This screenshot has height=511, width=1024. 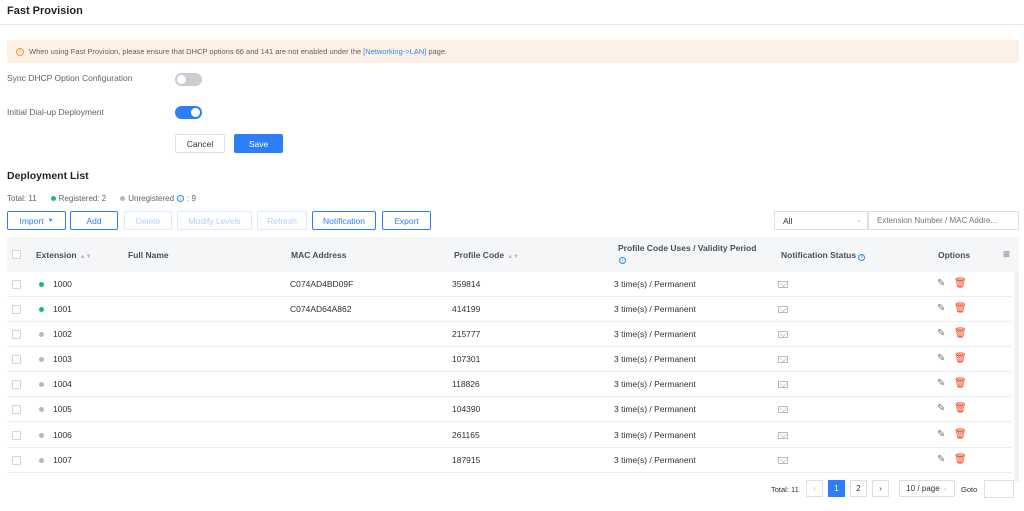 What do you see at coordinates (53, 198) in the screenshot?
I see `registered-dot` at bounding box center [53, 198].